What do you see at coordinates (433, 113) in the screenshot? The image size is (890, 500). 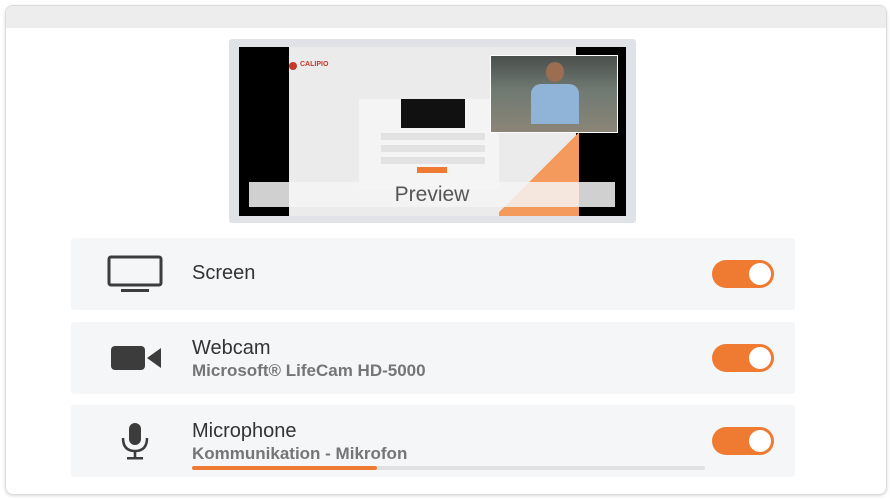 I see `preview-screen-thumbnail` at bounding box center [433, 113].